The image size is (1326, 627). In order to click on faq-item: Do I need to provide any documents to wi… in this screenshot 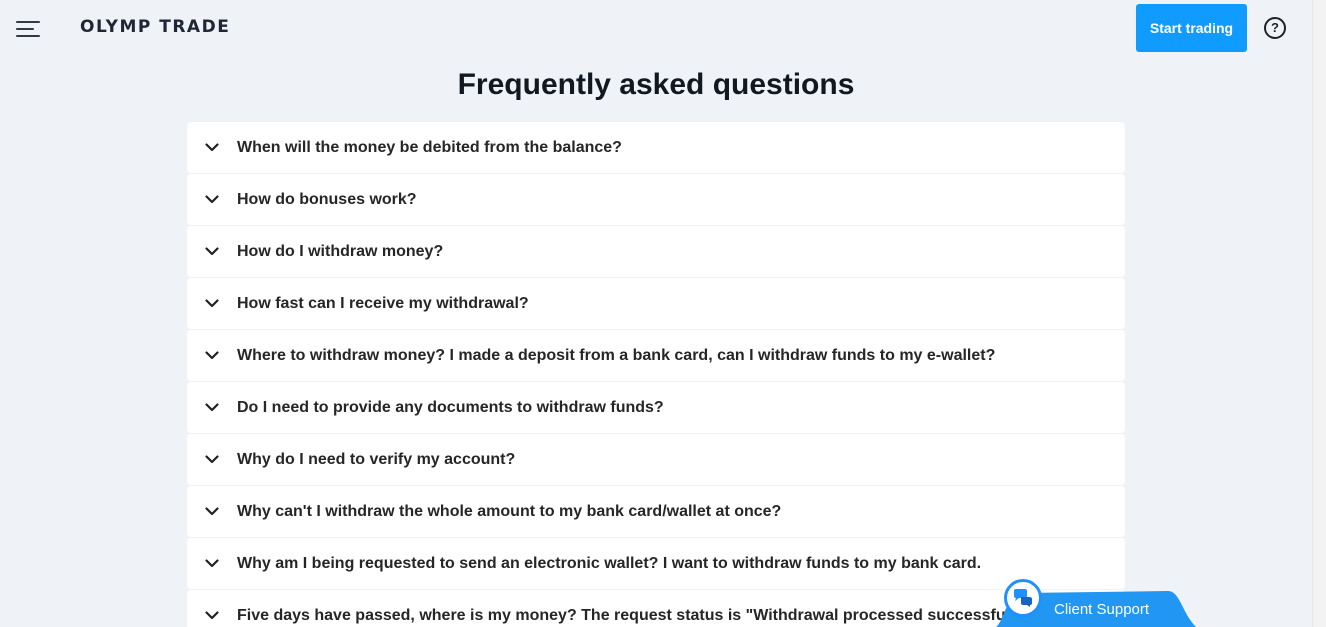, I will do `click(656, 407)`.